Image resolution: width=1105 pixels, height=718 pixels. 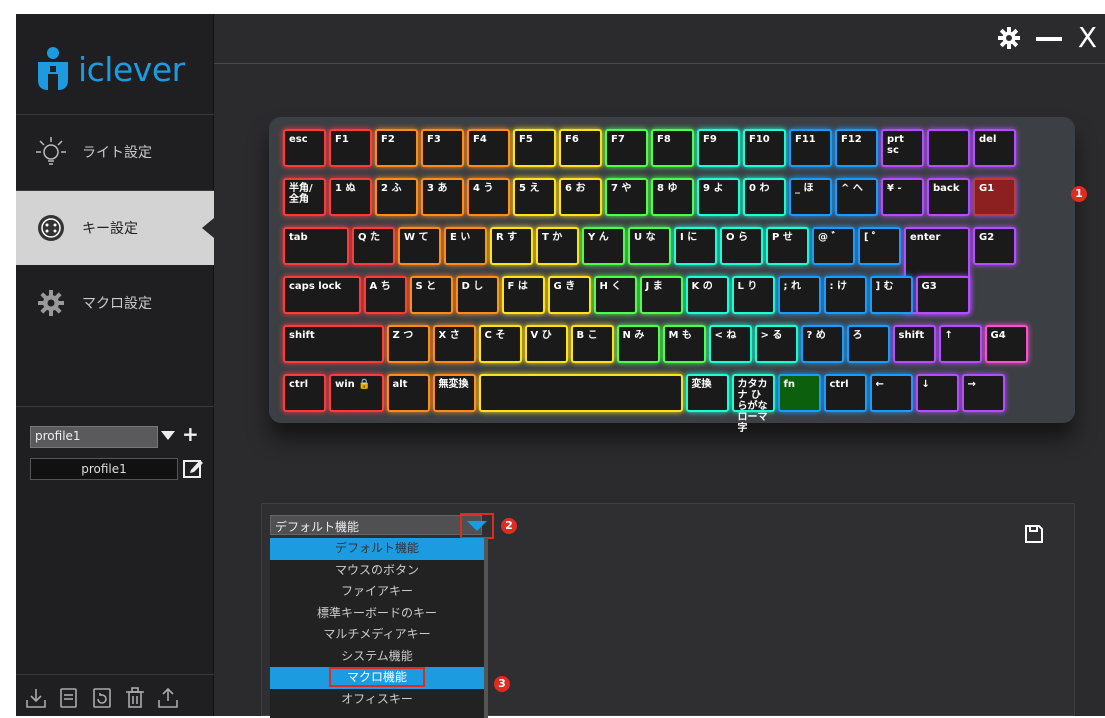 I want to click on key-s: S と, so click(x=431, y=295).